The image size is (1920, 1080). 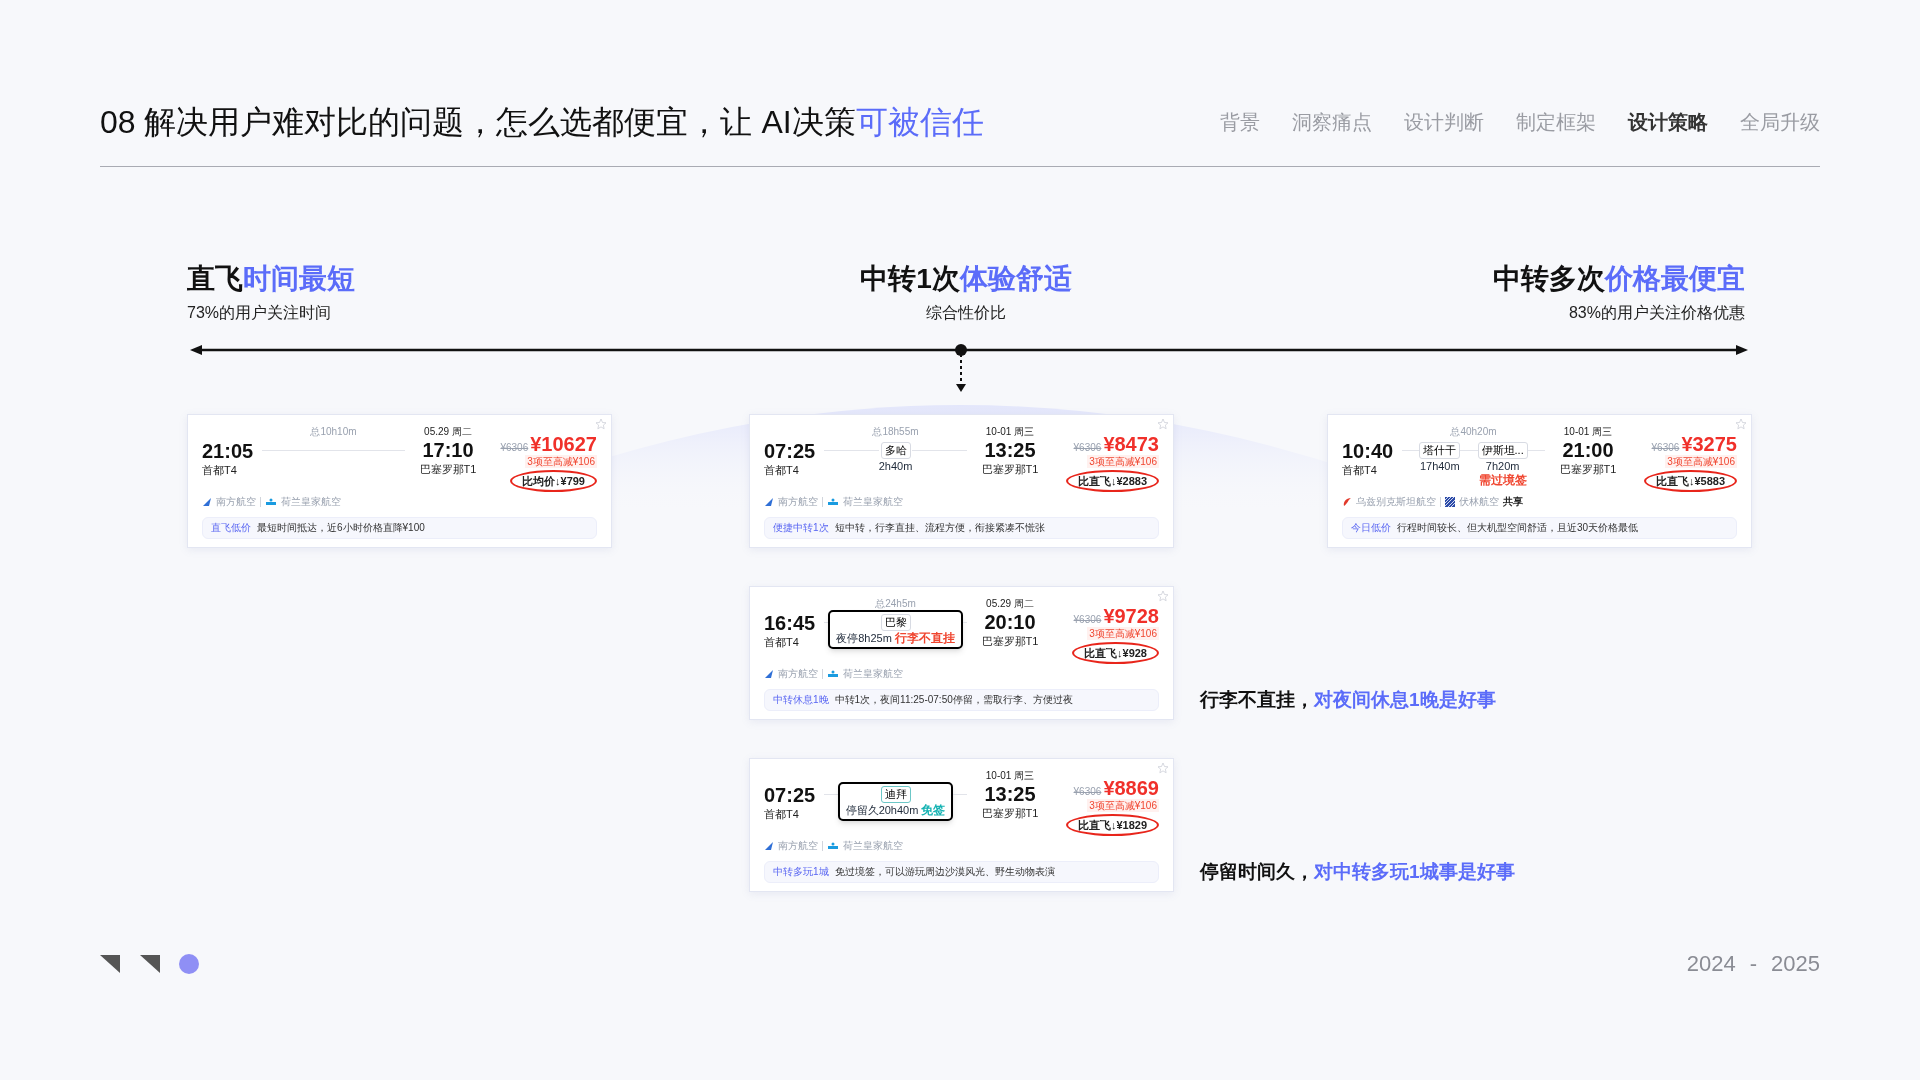 I want to click on stopover-chip: 塔什干, so click(x=1440, y=450).